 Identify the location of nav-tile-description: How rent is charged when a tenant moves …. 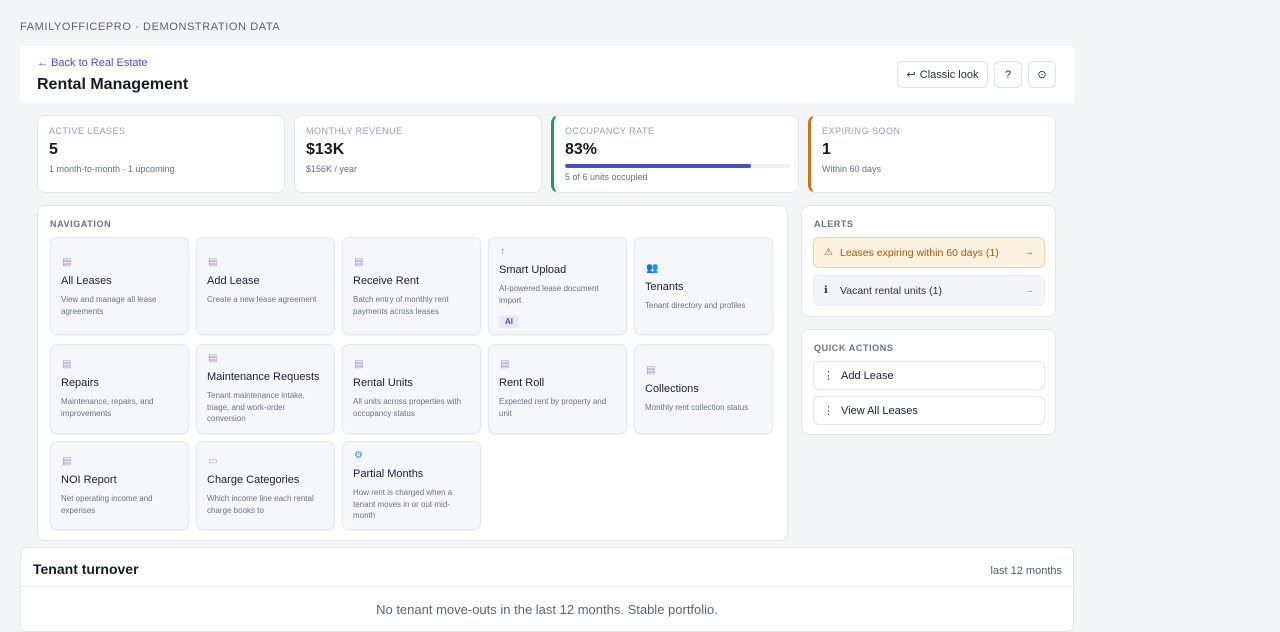
(403, 504).